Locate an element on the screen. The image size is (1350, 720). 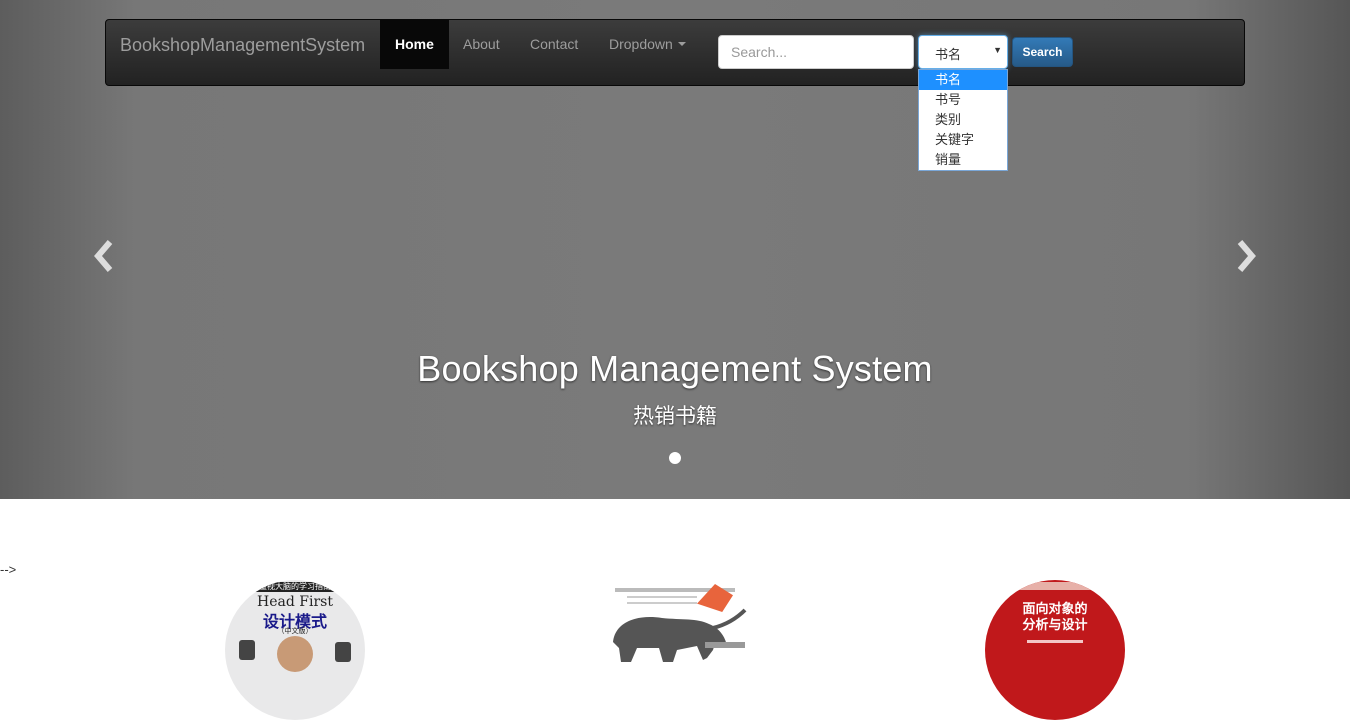
nav-home-label: Home is located at coordinates (414, 44).